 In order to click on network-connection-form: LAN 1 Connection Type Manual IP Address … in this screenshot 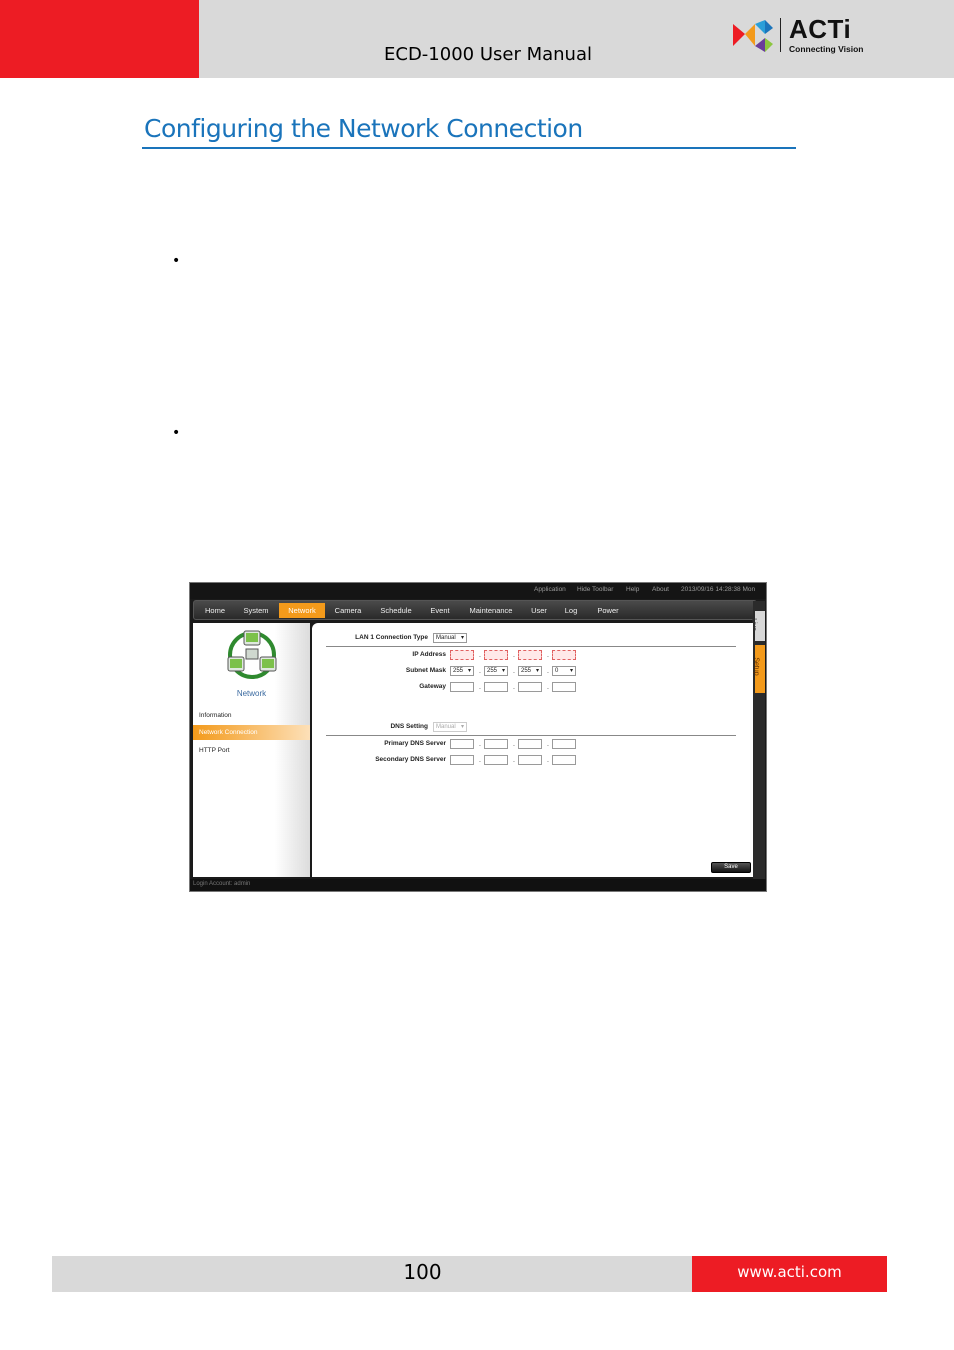, I will do `click(532, 750)`.